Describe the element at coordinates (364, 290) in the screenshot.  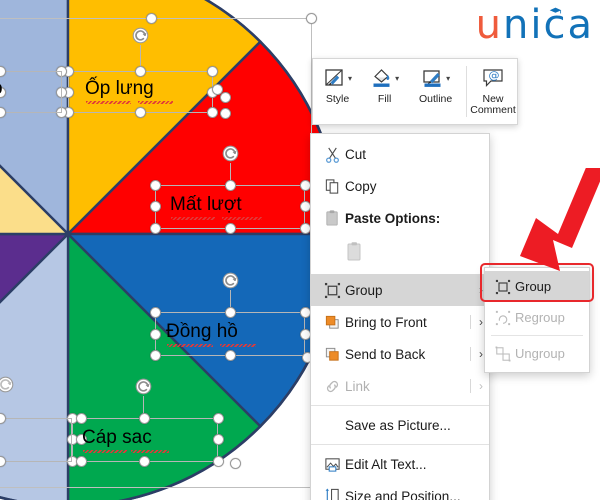
I see `context-menu-label-group: Group` at that location.